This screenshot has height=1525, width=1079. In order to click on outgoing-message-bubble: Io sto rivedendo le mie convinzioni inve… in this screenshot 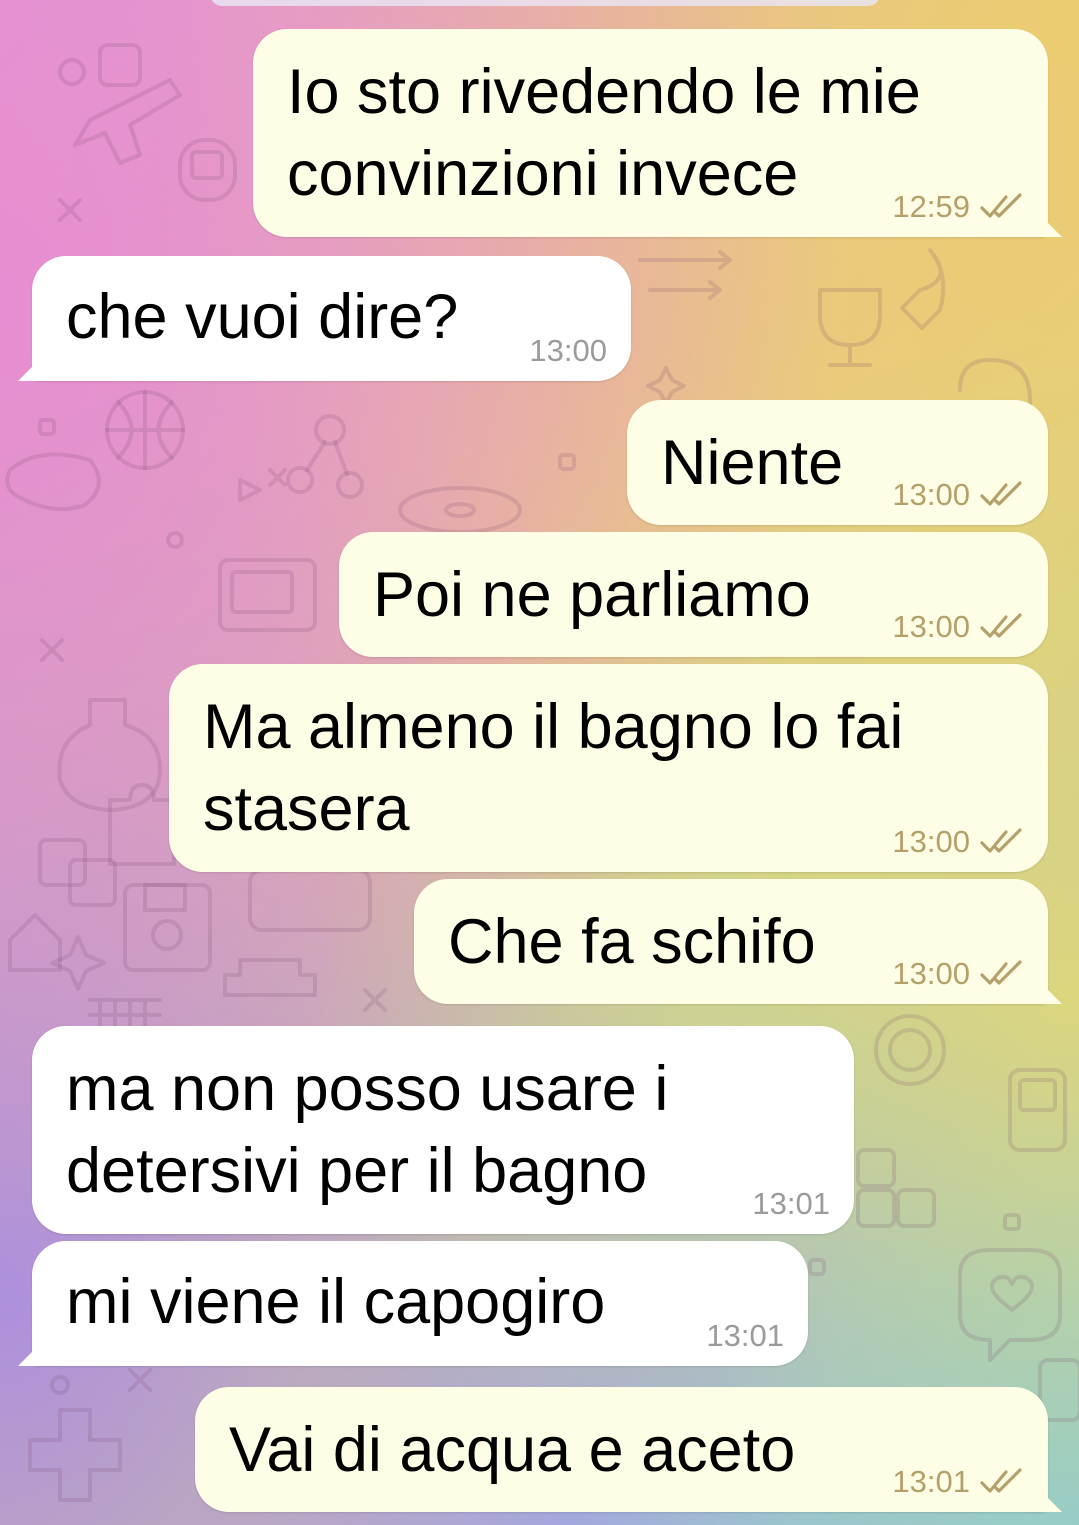, I will do `click(657, 133)`.